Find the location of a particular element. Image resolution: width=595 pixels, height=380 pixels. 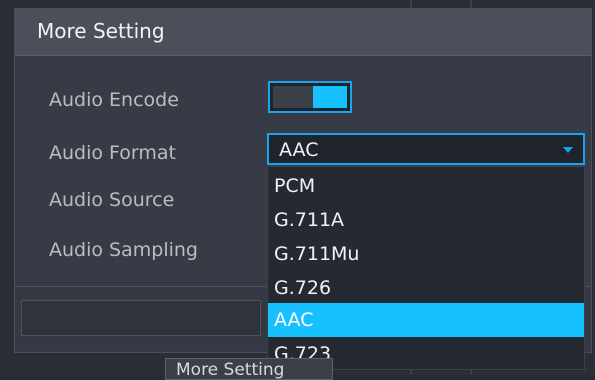

dialog-title: More Setting is located at coordinates (101, 31).